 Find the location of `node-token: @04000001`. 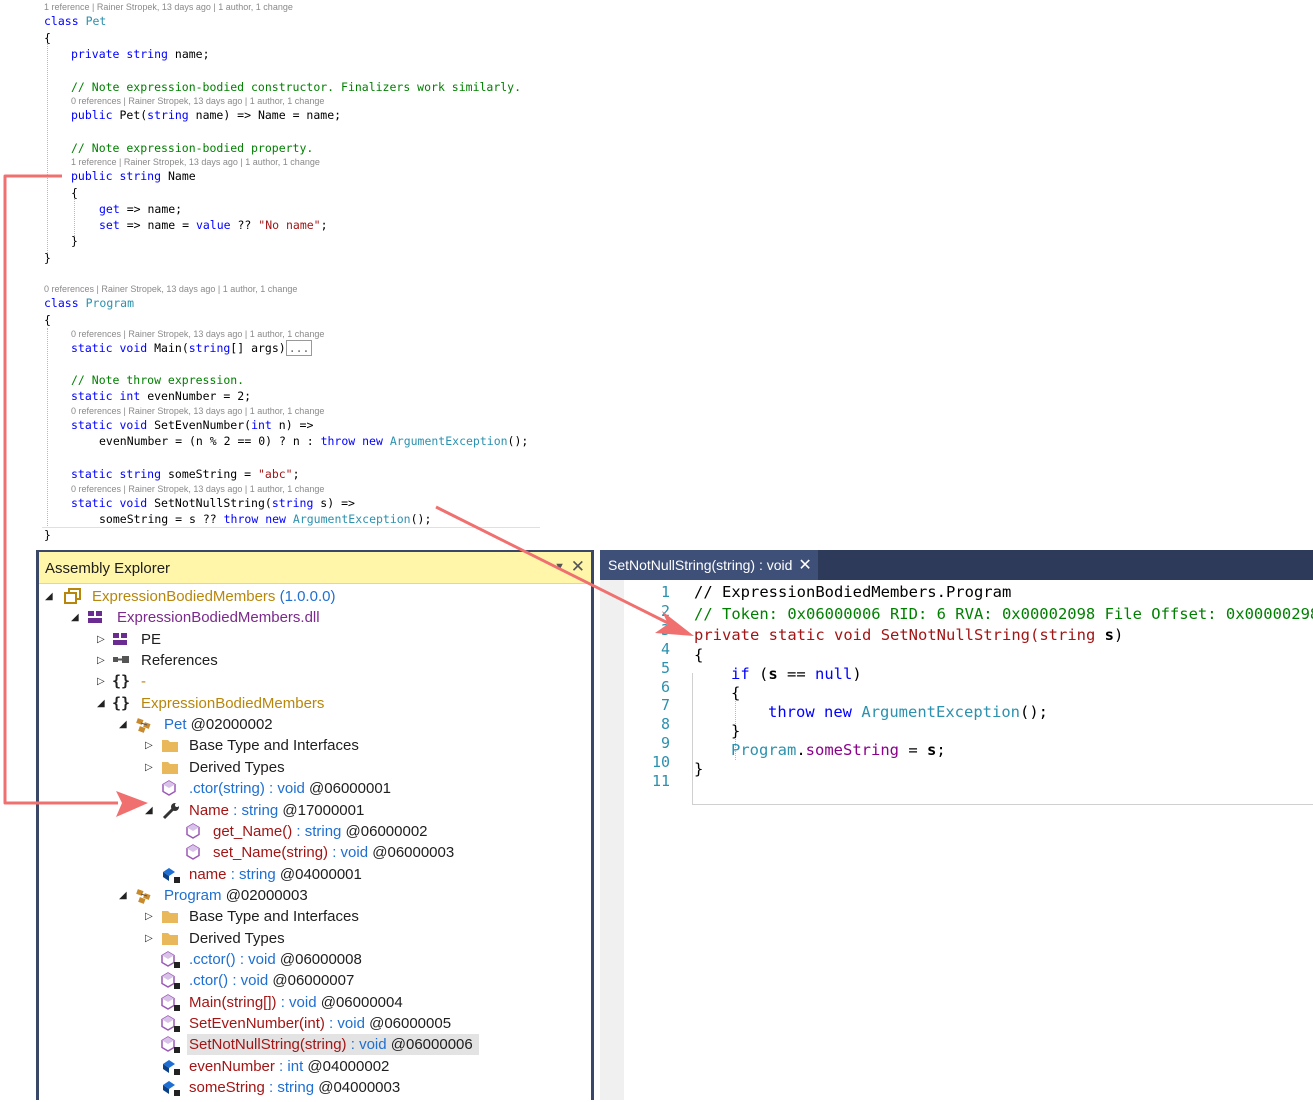

node-token: @04000001 is located at coordinates (318, 874).